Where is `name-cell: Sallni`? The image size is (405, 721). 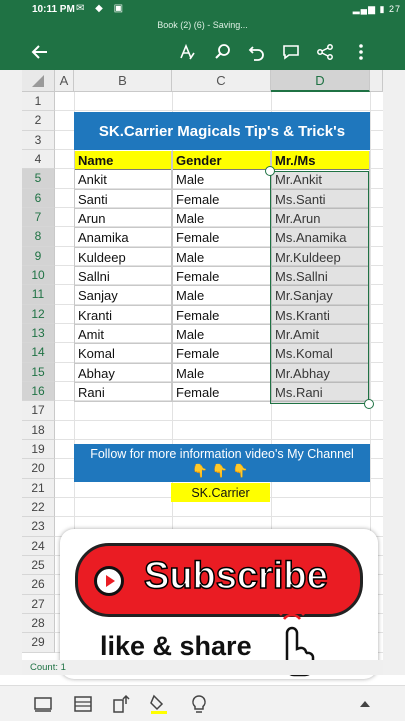
name-cell: Sallni is located at coordinates (123, 276).